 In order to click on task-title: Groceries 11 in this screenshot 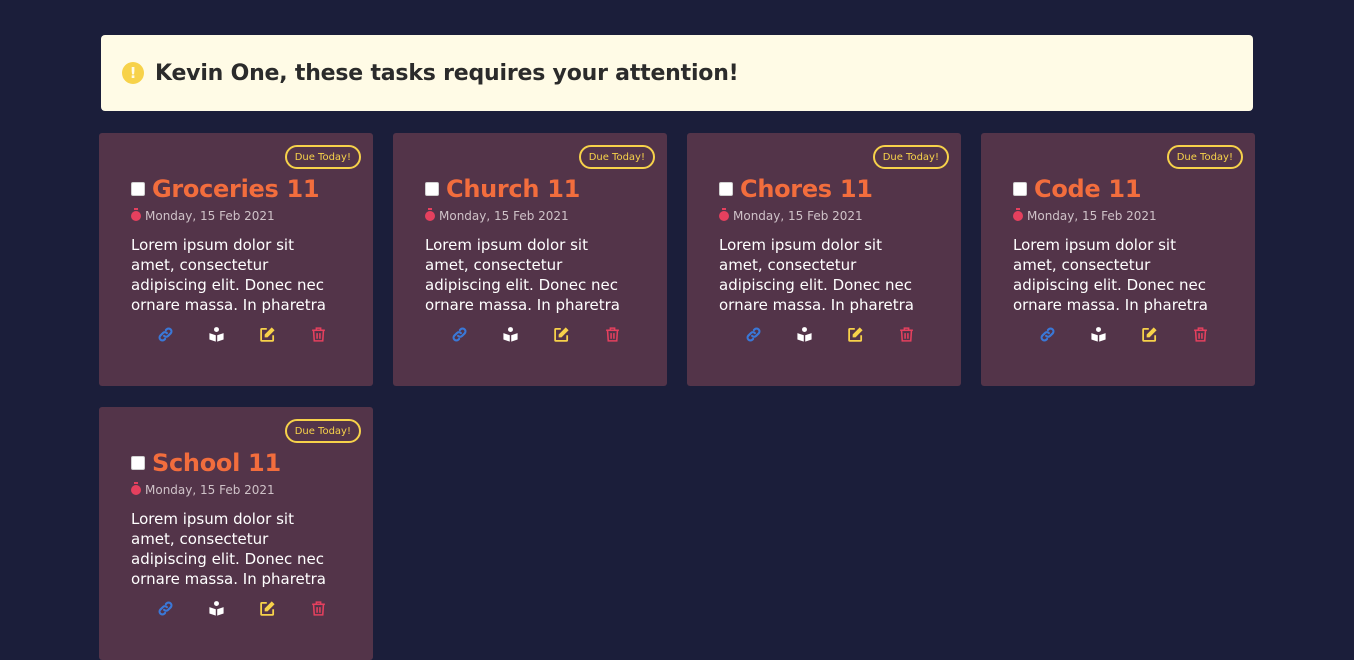, I will do `click(236, 189)`.